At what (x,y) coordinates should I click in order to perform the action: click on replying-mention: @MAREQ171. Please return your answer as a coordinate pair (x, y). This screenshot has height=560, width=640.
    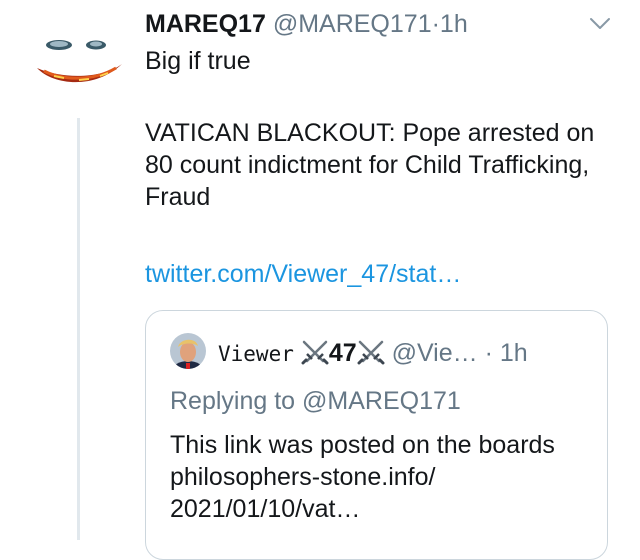
    Looking at the image, I should click on (381, 401).